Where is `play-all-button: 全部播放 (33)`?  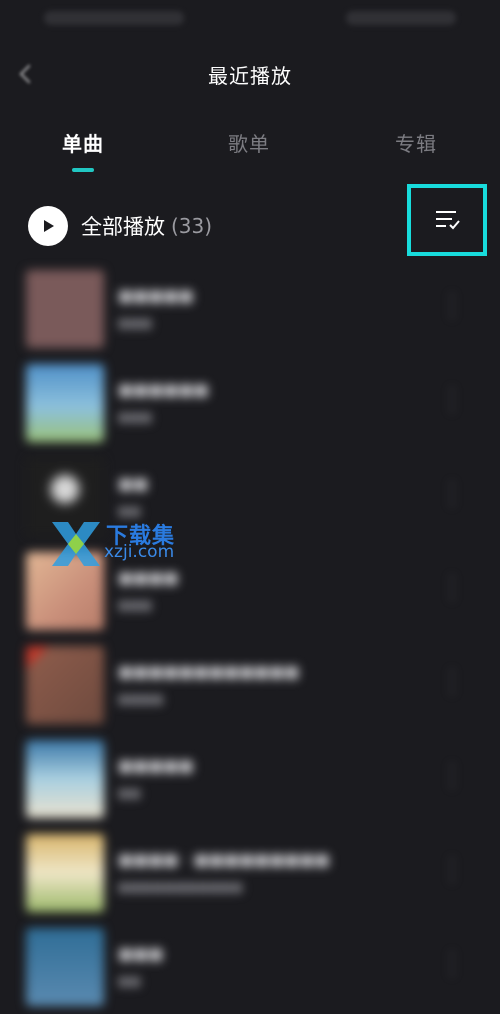
play-all-button: 全部播放 (33) is located at coordinates (120, 226).